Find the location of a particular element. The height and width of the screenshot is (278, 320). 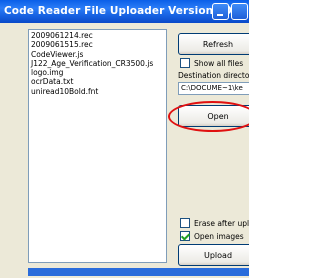

show-all-files-option: Show all files is located at coordinates (211, 63).